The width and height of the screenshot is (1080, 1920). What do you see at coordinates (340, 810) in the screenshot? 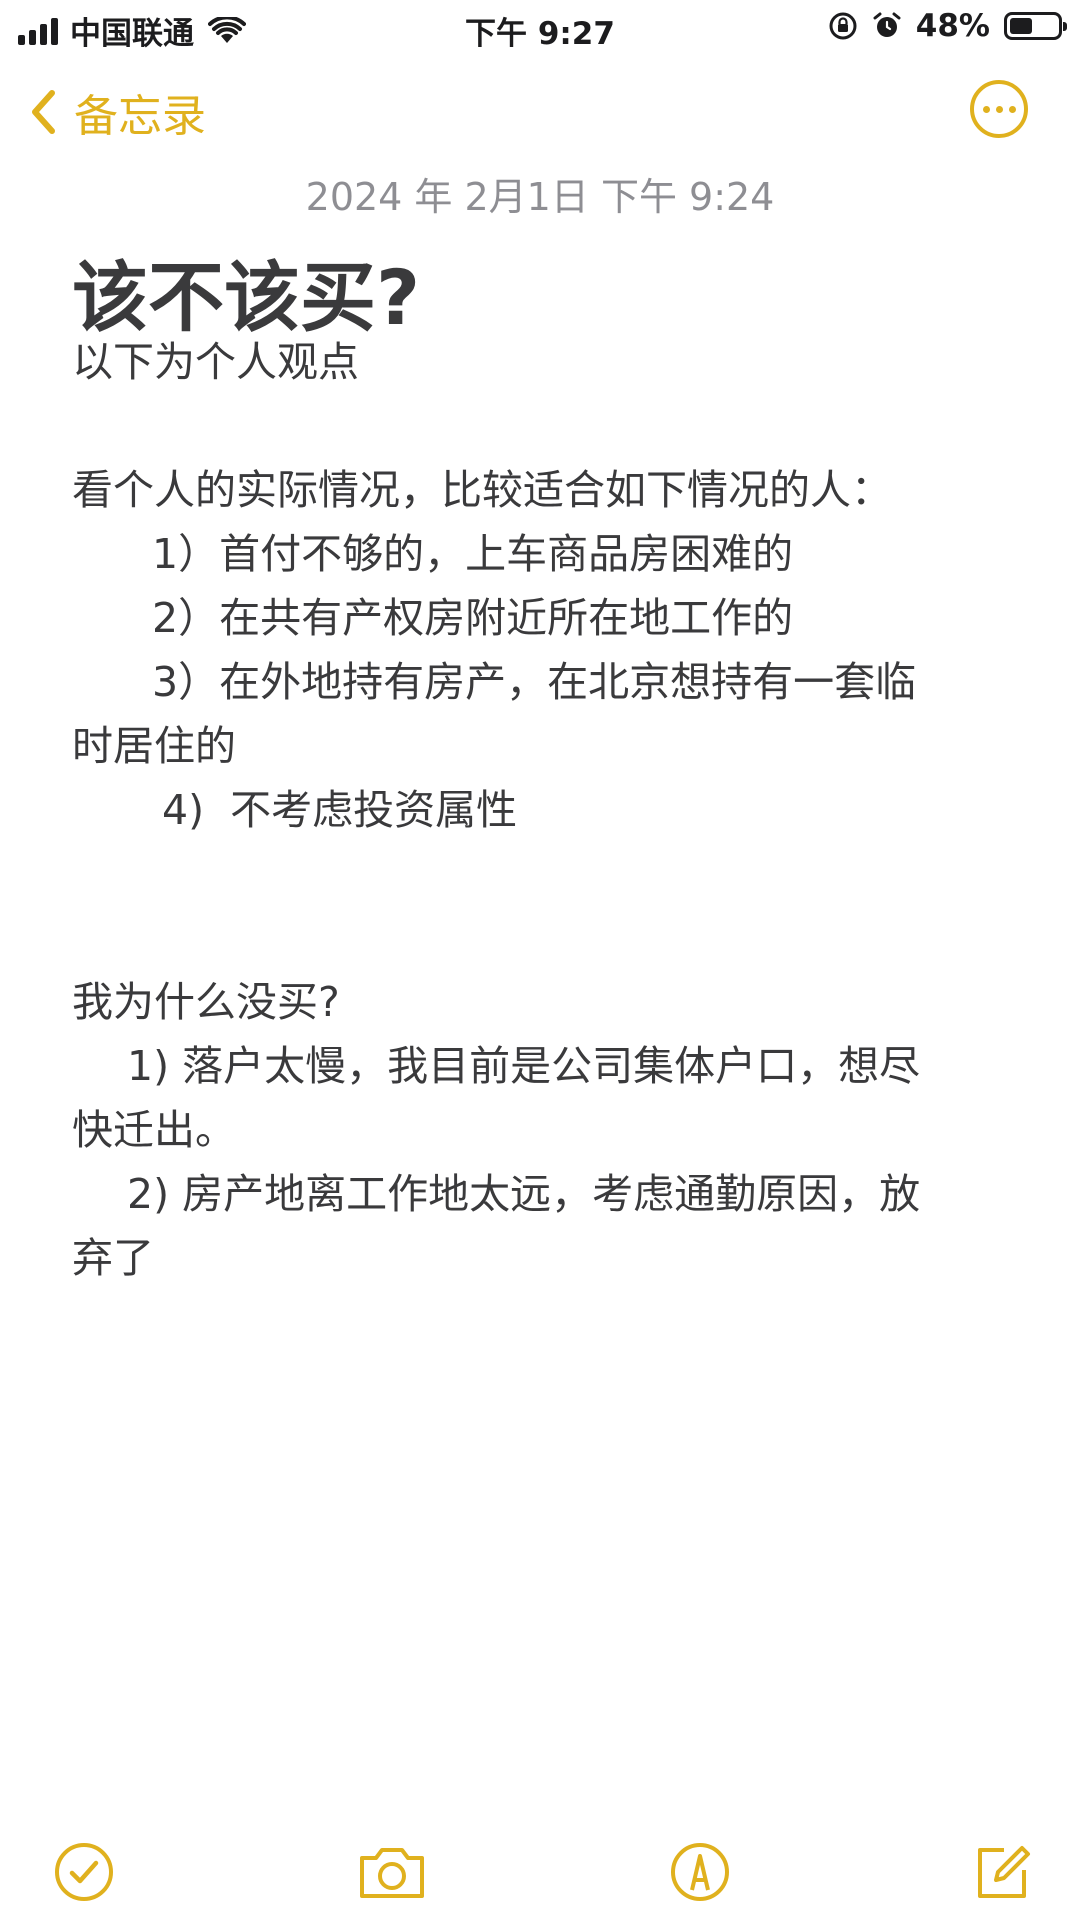
I see `note-line: 4) 不考虑投资属性` at bounding box center [340, 810].